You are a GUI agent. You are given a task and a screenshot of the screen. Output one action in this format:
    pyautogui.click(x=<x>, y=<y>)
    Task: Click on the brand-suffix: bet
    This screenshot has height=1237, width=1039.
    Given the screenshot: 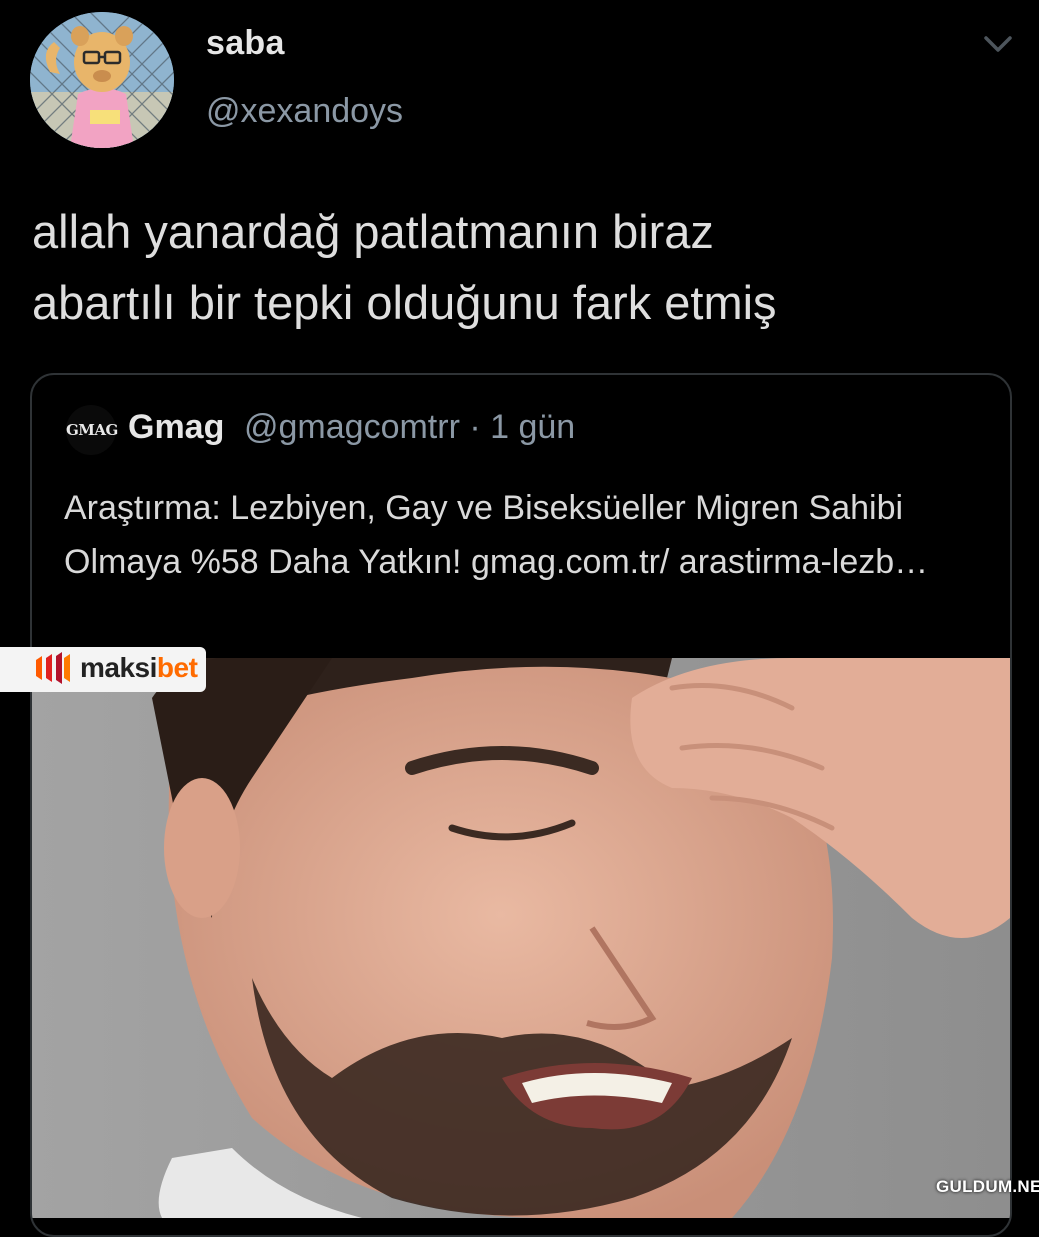 What is the action you would take?
    pyautogui.click(x=177, y=667)
    